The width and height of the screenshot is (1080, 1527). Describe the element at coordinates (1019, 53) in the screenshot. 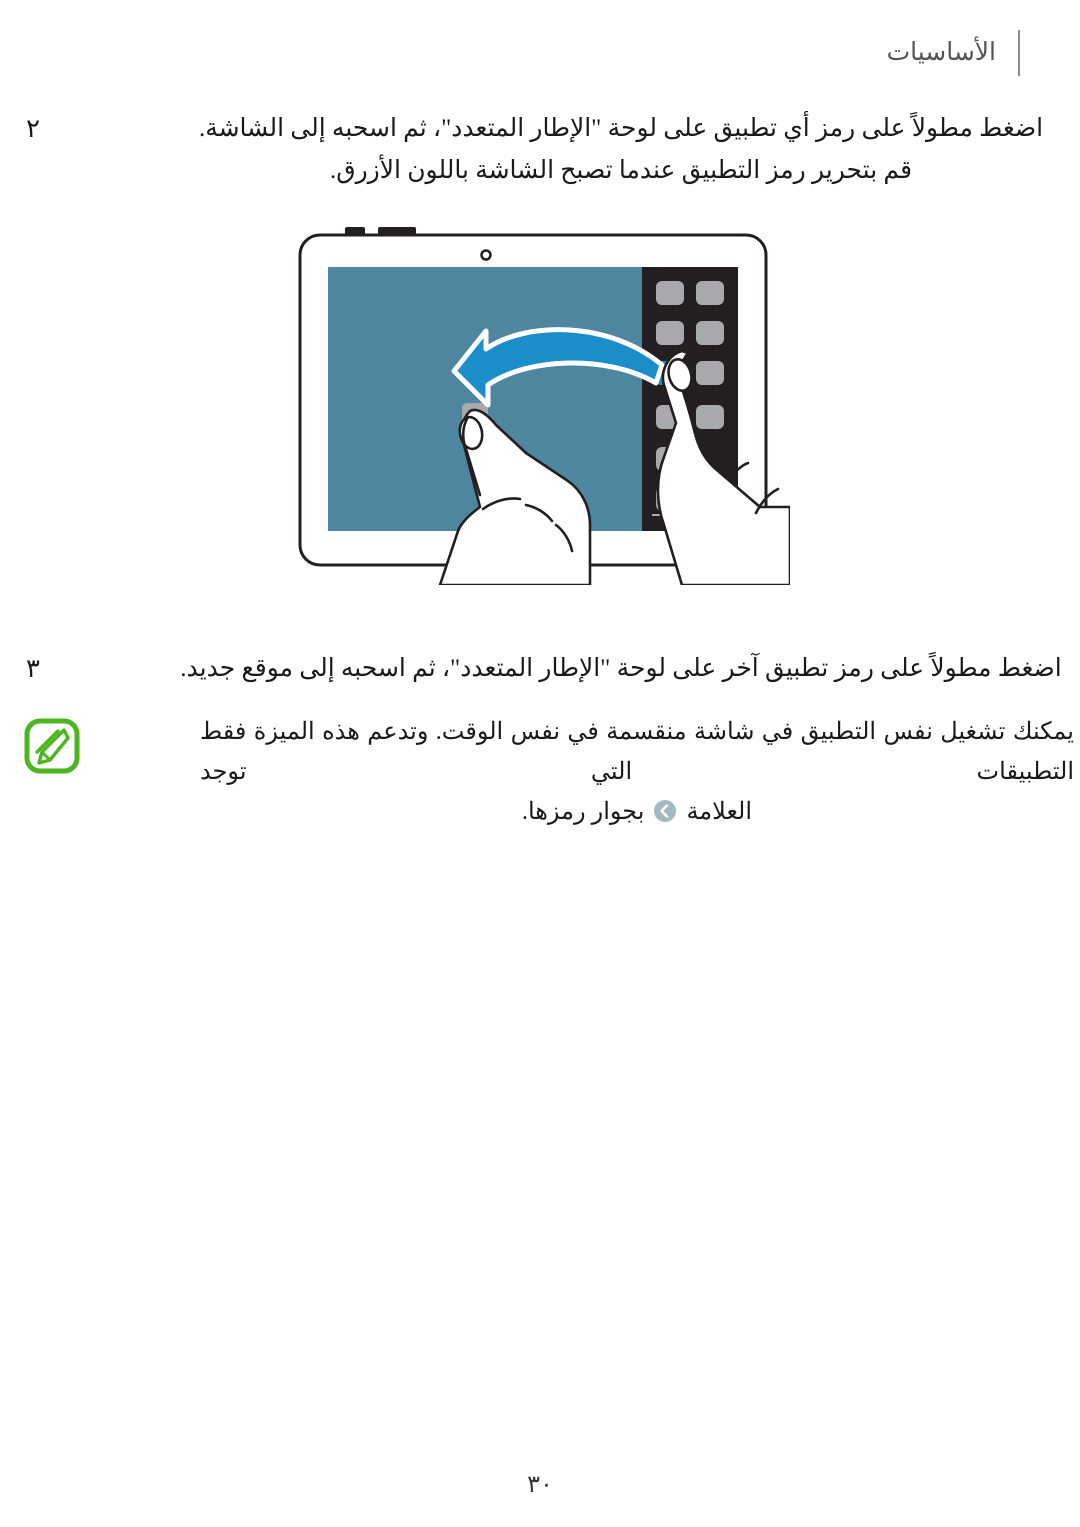

I see `header-divider-rule` at that location.